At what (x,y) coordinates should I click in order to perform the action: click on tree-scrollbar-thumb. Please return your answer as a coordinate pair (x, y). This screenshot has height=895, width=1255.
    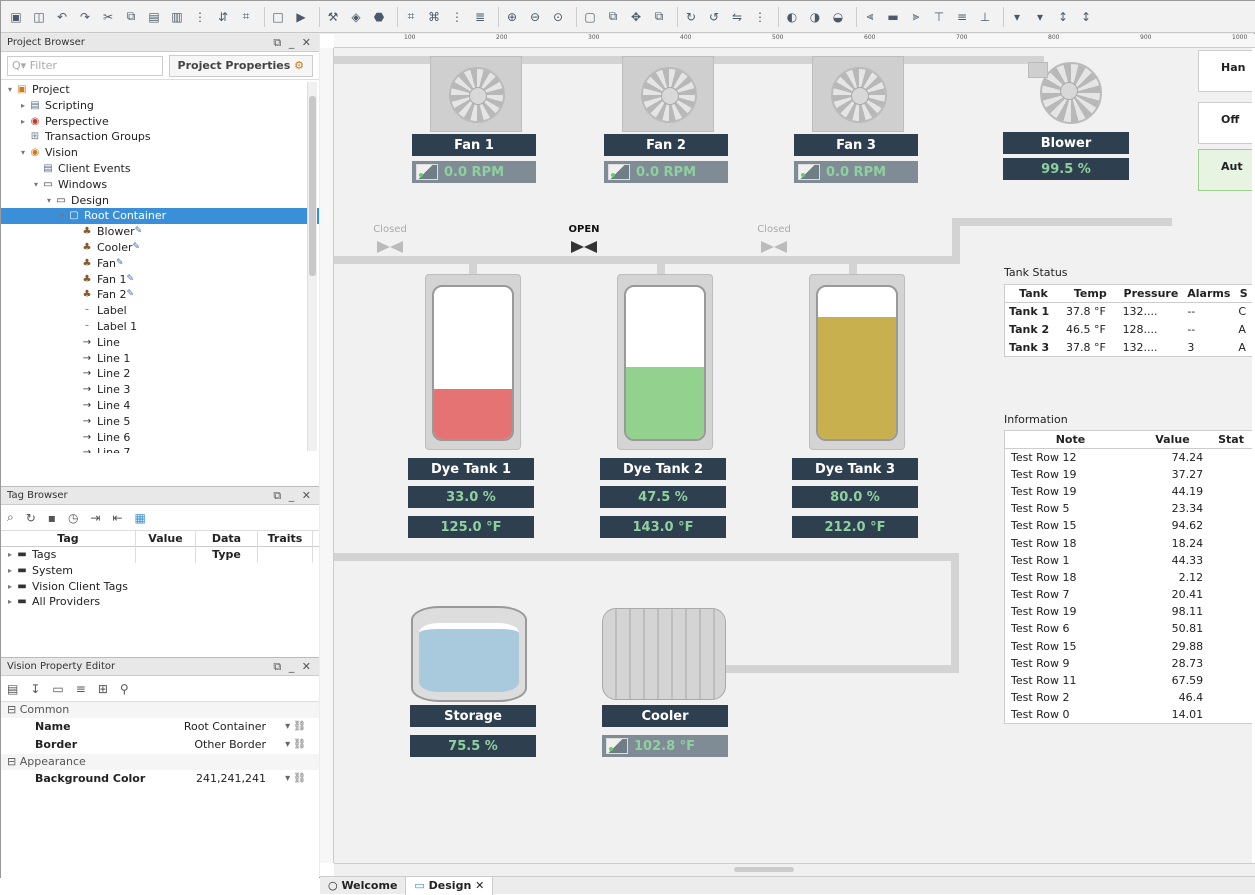
    Looking at the image, I should click on (312, 186).